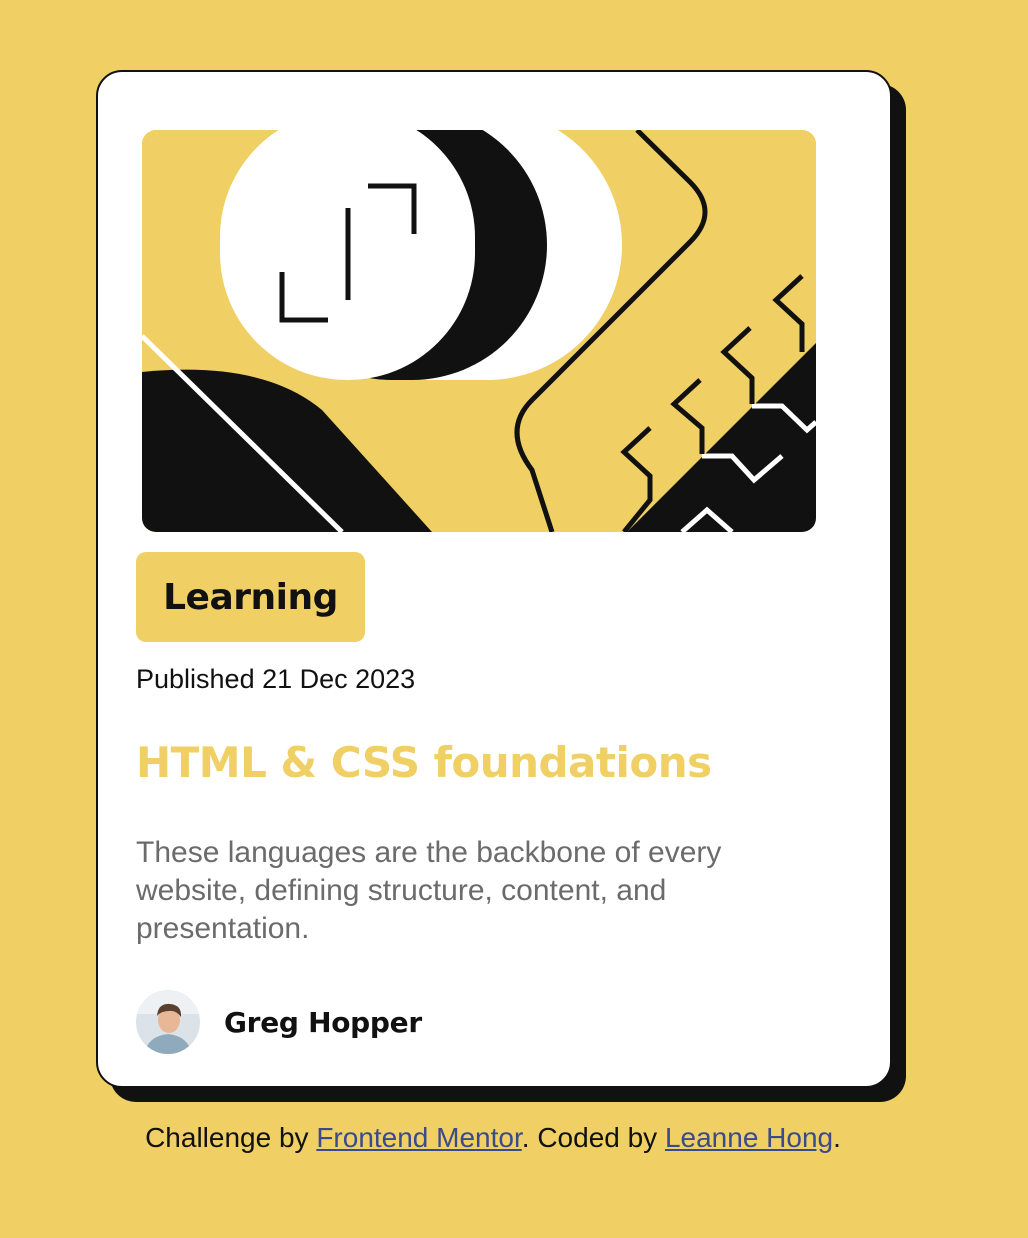  What do you see at coordinates (250, 597) in the screenshot?
I see `category-tag: Learning` at bounding box center [250, 597].